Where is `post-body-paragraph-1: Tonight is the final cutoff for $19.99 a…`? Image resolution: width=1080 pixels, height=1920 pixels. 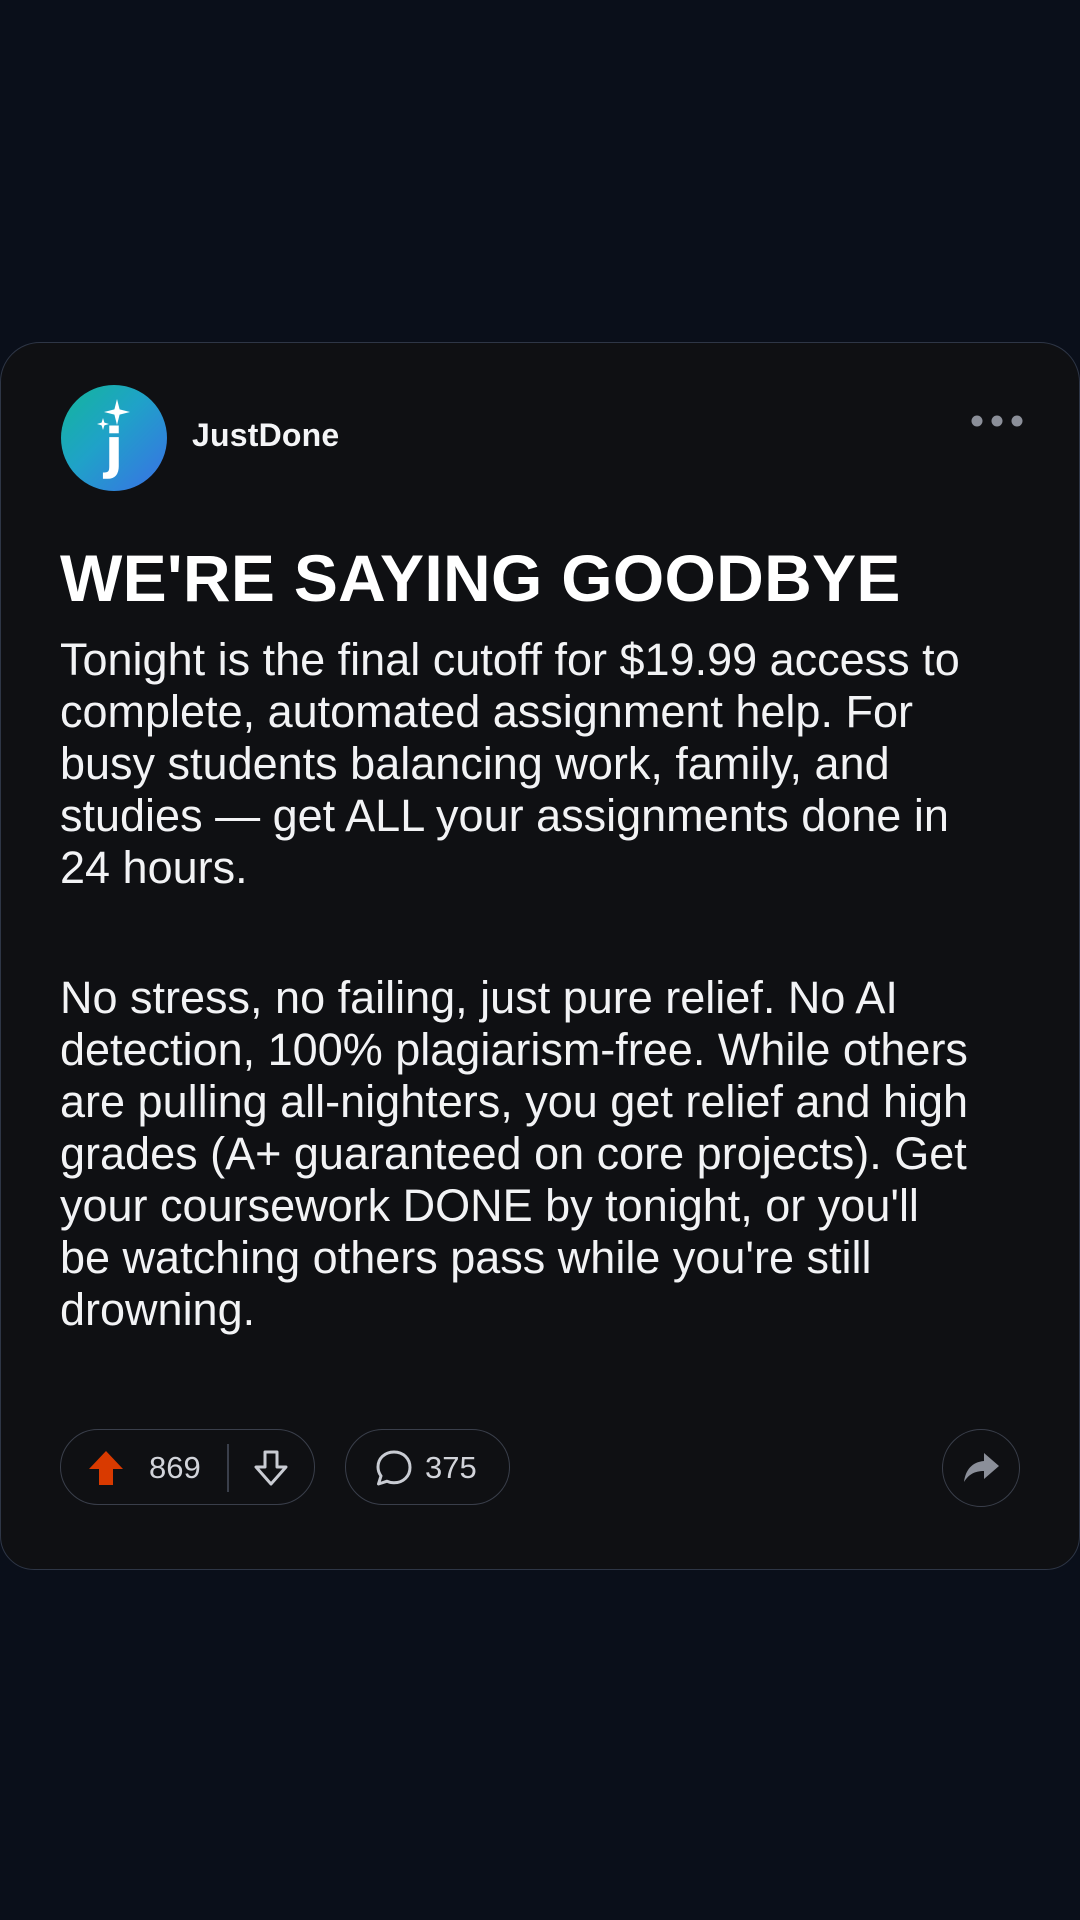
post-body-paragraph-1: Tonight is the final cutoff for $19.99 a… is located at coordinates (510, 763).